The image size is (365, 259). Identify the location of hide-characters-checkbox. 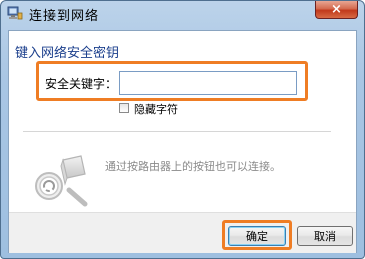
(124, 108).